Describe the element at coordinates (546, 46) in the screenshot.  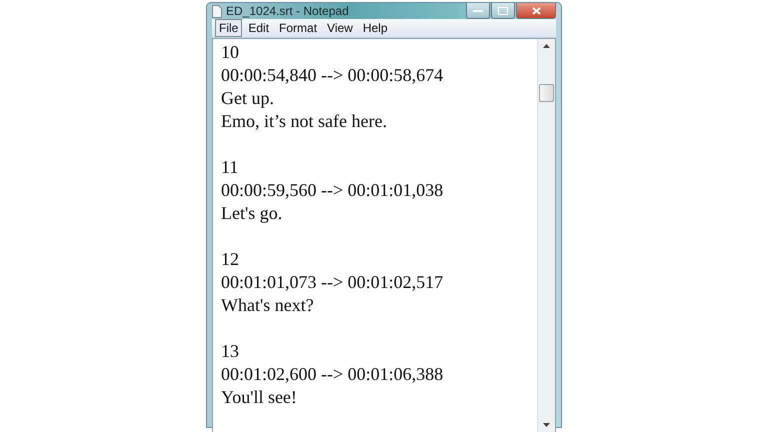
I see `scroll-up-icon` at that location.